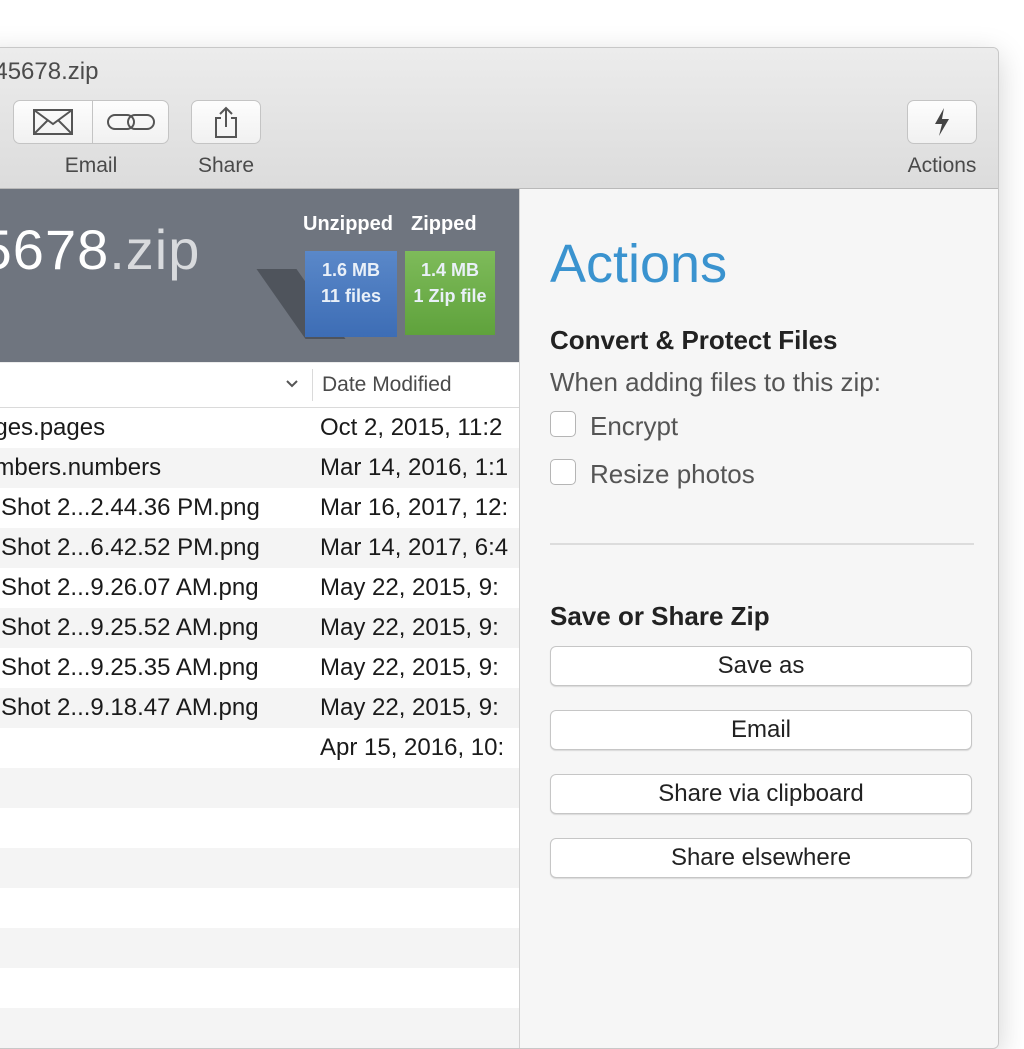 This screenshot has height=1049, width=1024. I want to click on file-name-cell: n Shot 2...9.25.35 AM.png, so click(129, 667).